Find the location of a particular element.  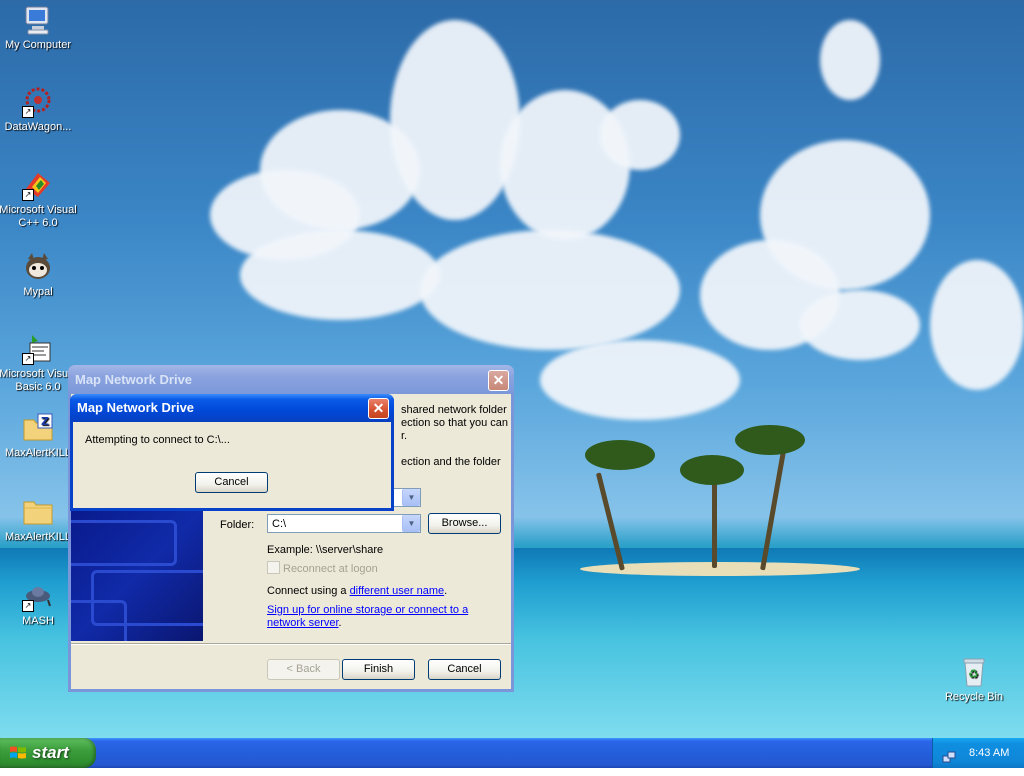

desktop-icon-maxalertkill-2: MaxAlertKILL is located at coordinates (39, 520).